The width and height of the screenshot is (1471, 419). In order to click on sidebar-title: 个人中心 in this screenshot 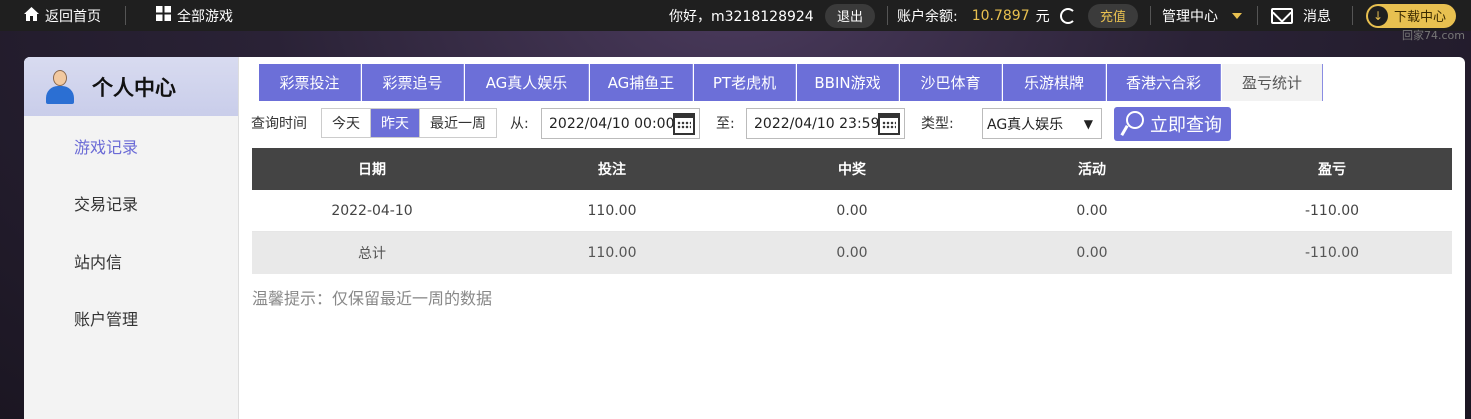, I will do `click(134, 87)`.